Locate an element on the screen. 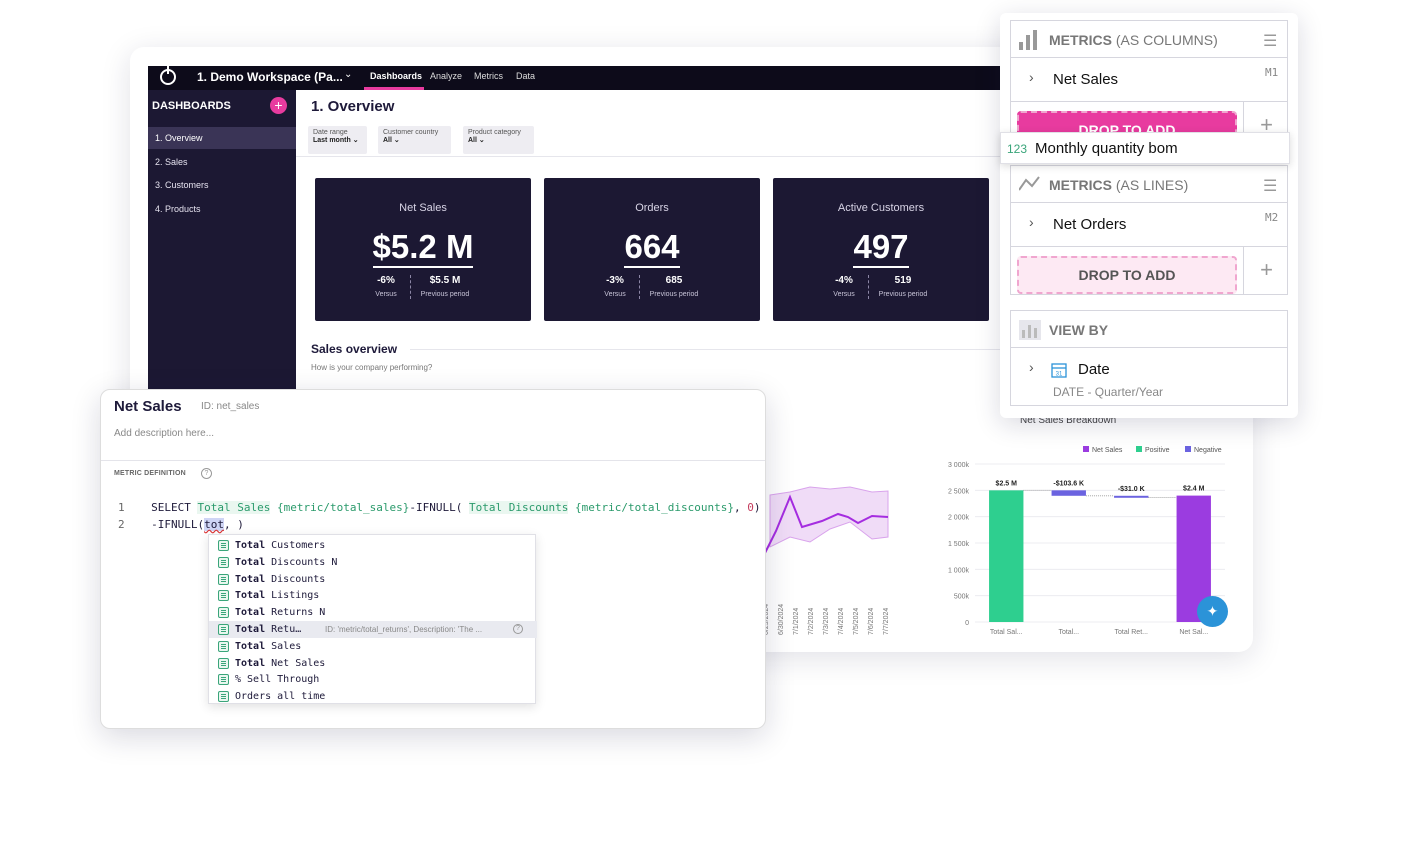  item-label: Orders all time is located at coordinates (280, 697).